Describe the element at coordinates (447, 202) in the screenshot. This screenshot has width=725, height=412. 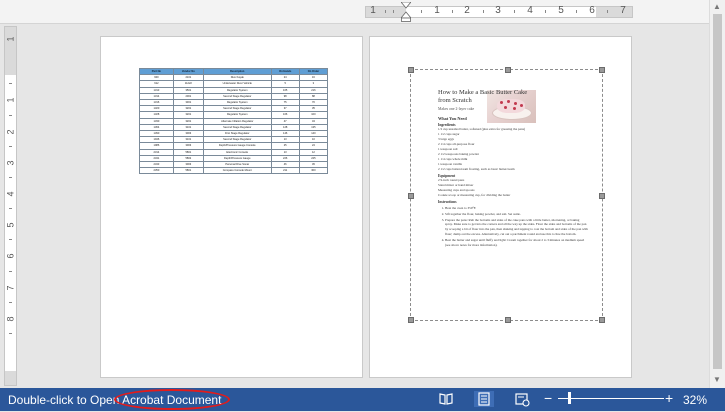
I see `instructions-heading: Instructions` at that location.